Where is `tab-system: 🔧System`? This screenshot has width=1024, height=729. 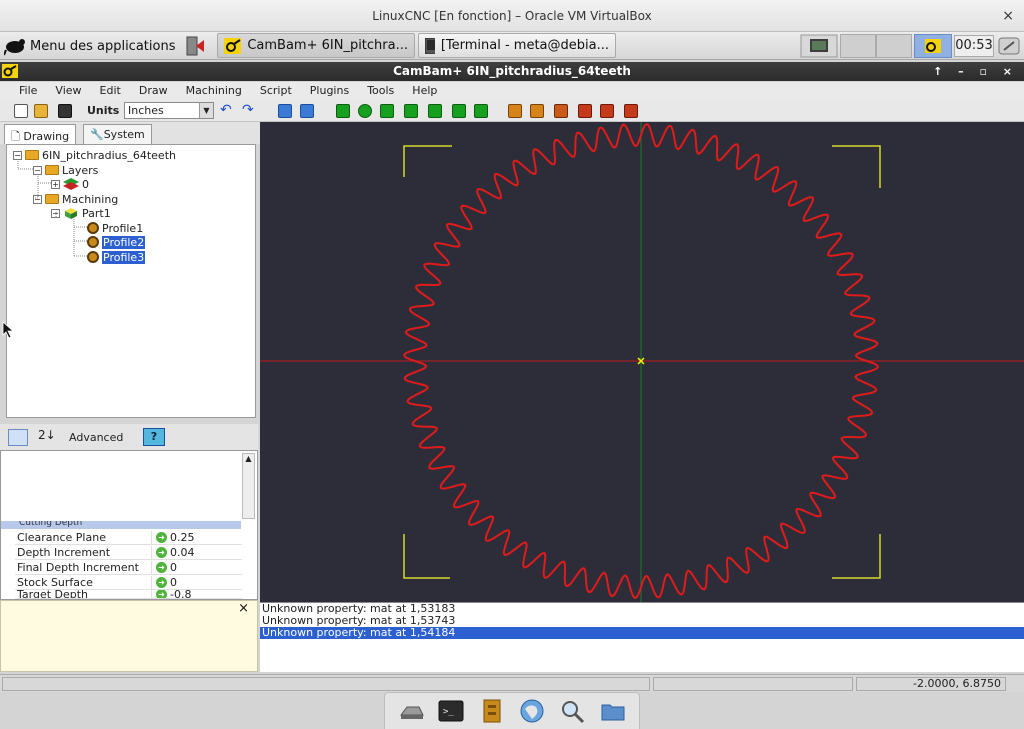
tab-system: 🔧System is located at coordinates (117, 134).